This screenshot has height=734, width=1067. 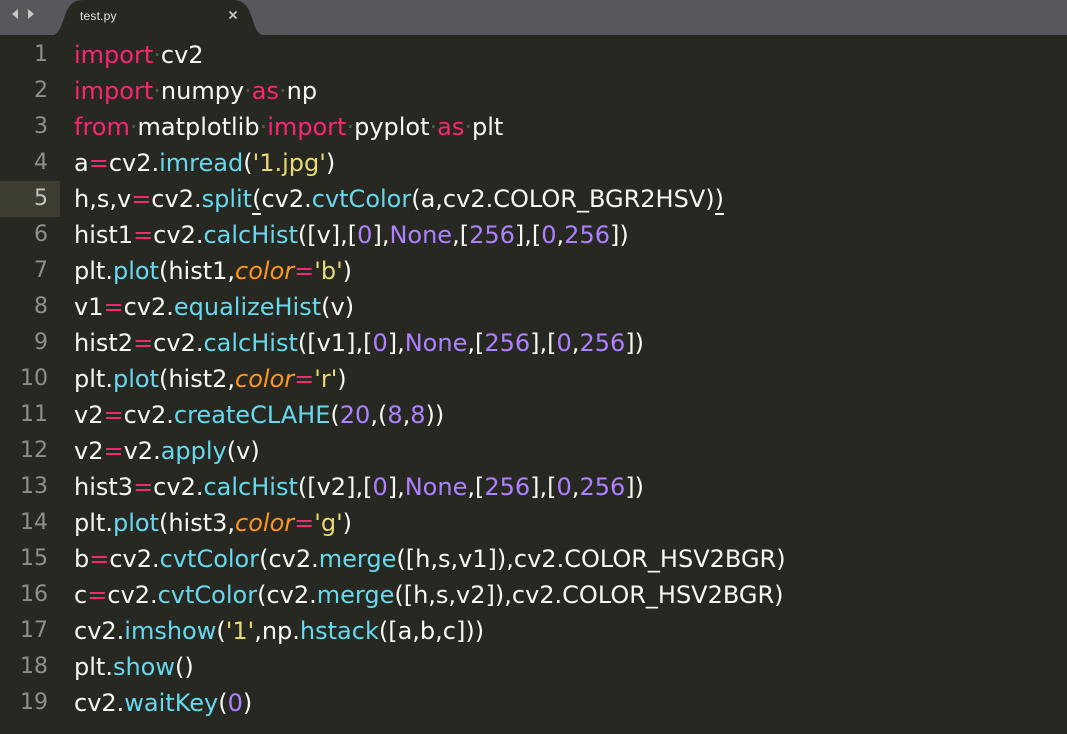 What do you see at coordinates (634, 487) in the screenshot?
I see `text-token: ])` at bounding box center [634, 487].